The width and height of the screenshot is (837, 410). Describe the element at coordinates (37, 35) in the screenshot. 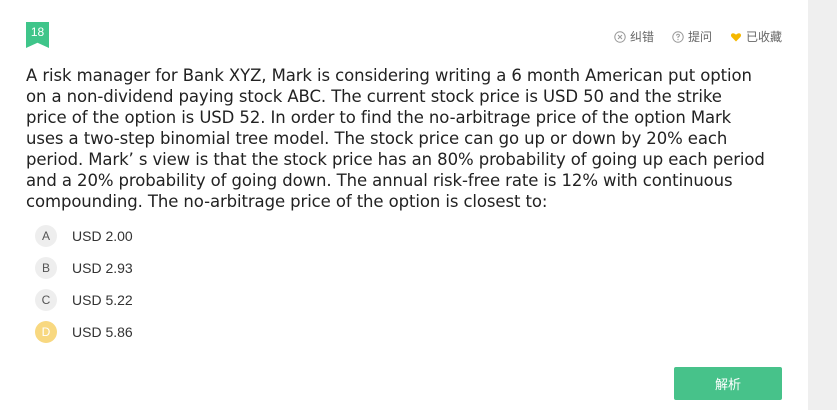

I see `question-number-badge: 18` at that location.